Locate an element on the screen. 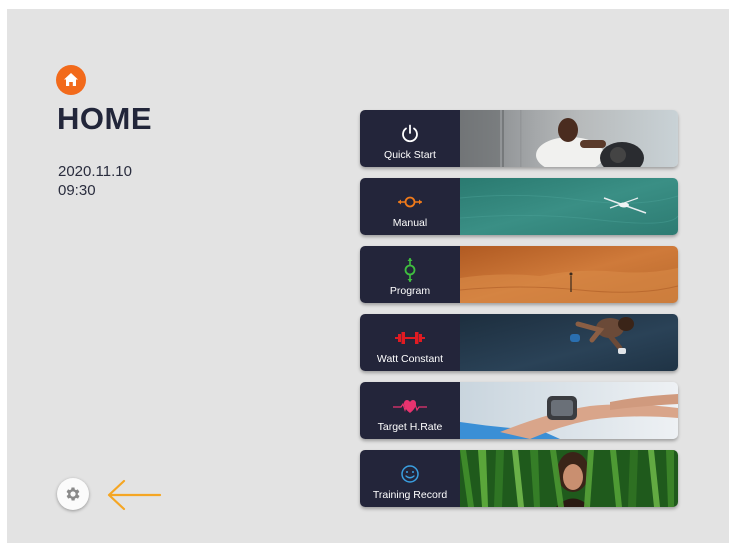 This screenshot has width=736, height=552. dumbbell-icon is located at coordinates (410, 338).